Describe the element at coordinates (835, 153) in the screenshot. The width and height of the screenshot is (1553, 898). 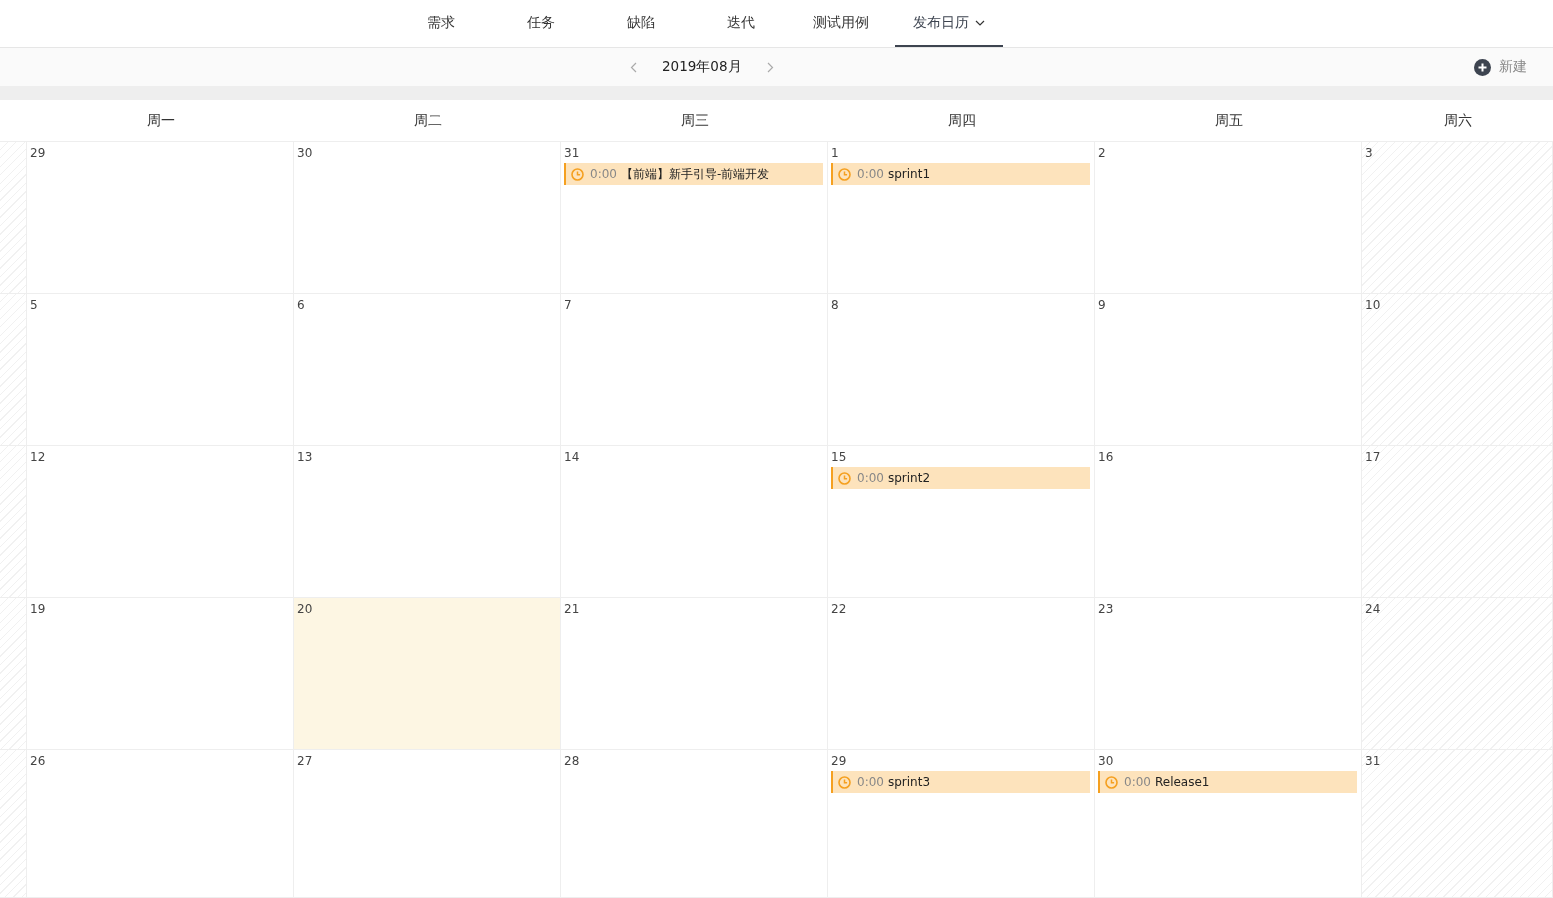
I see `day-number: 1` at that location.